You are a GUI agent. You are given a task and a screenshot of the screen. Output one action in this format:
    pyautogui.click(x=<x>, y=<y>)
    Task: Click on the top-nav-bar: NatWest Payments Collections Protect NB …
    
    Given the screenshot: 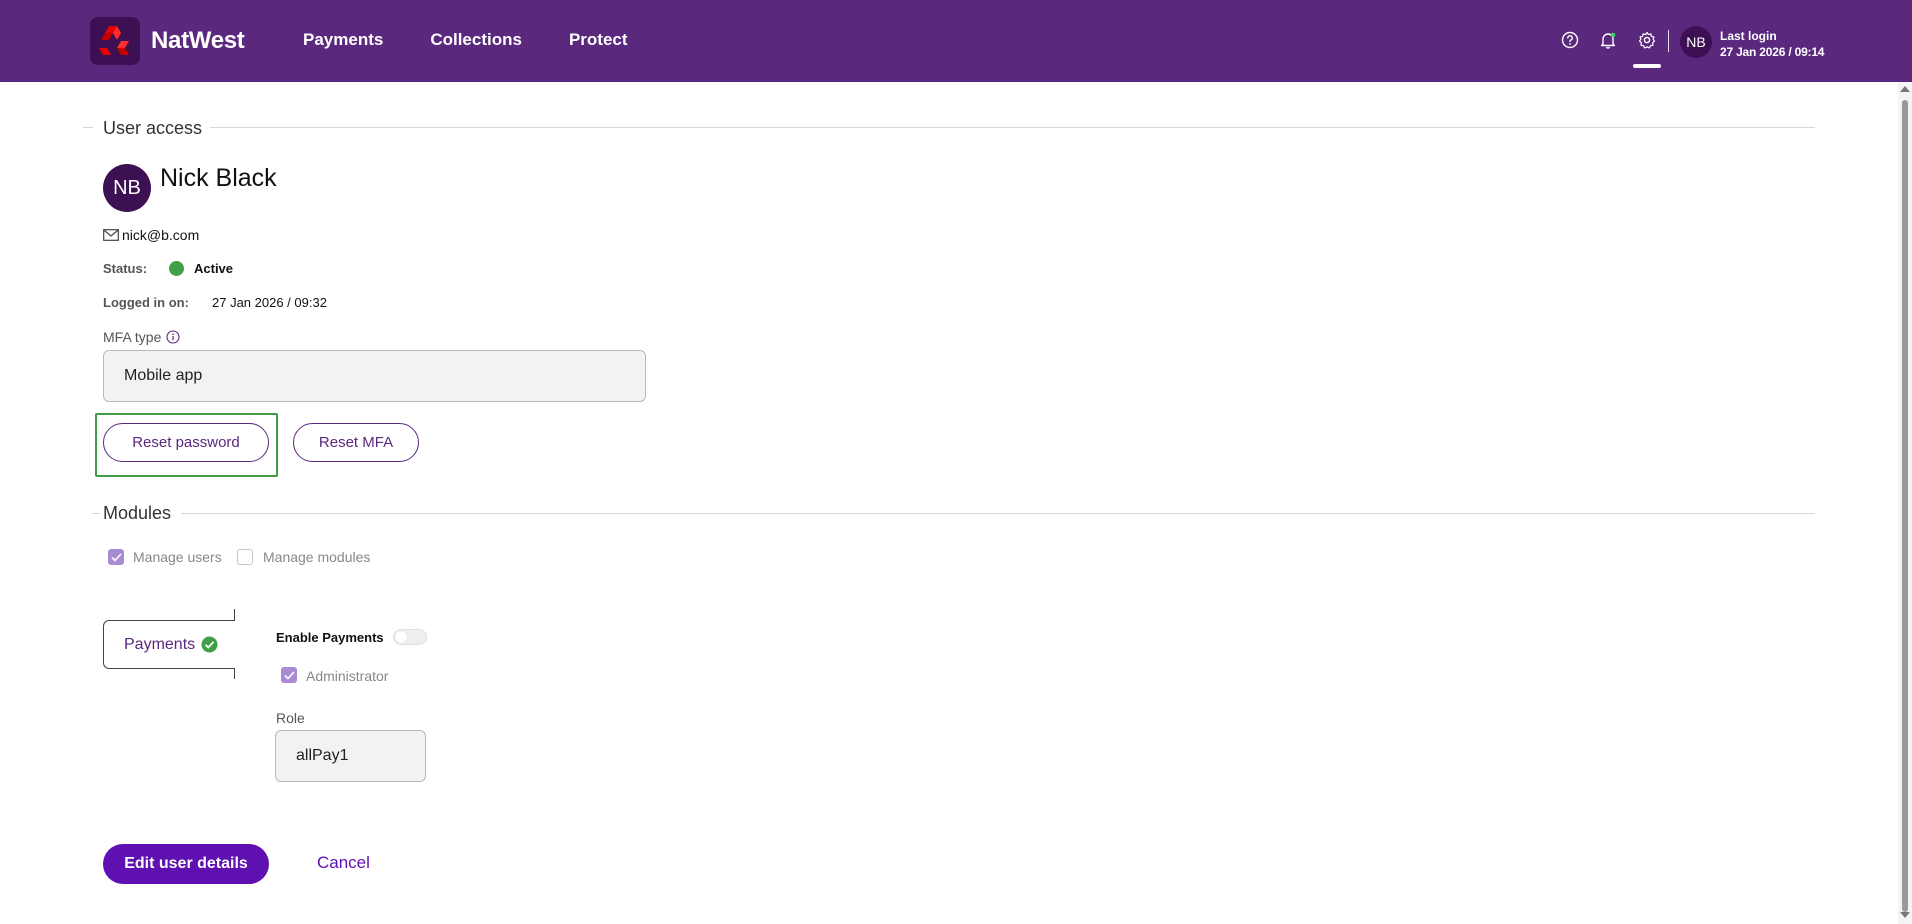 What is the action you would take?
    pyautogui.click(x=956, y=41)
    